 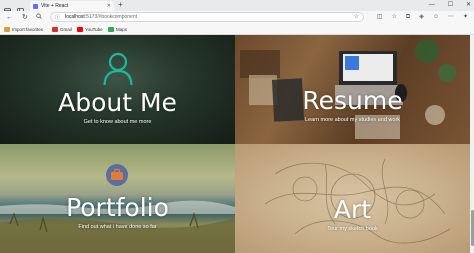 What do you see at coordinates (110, 17) in the screenshot?
I see `url-path: :5173/#bookcomponent` at bounding box center [110, 17].